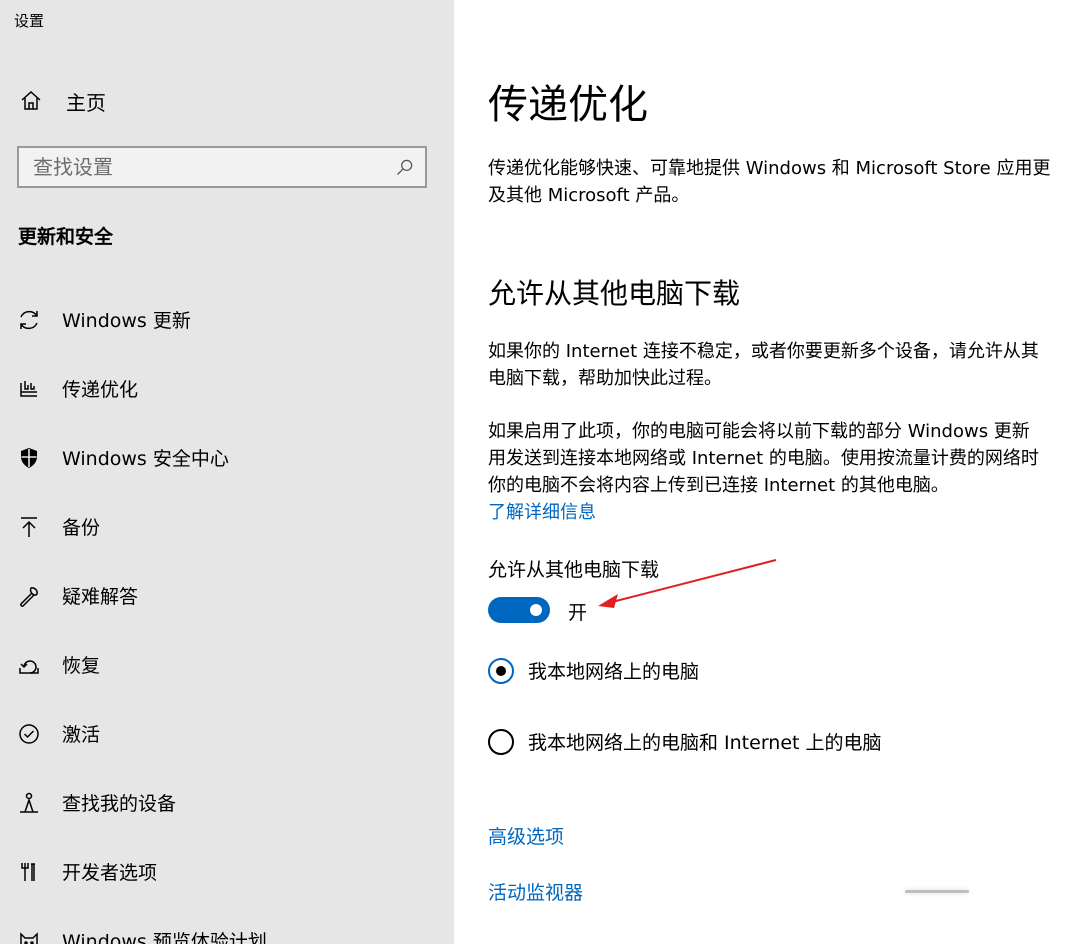 This screenshot has height=944, width=1080. I want to click on radio-local-network: 我本地网络上的电脑, so click(593, 670).